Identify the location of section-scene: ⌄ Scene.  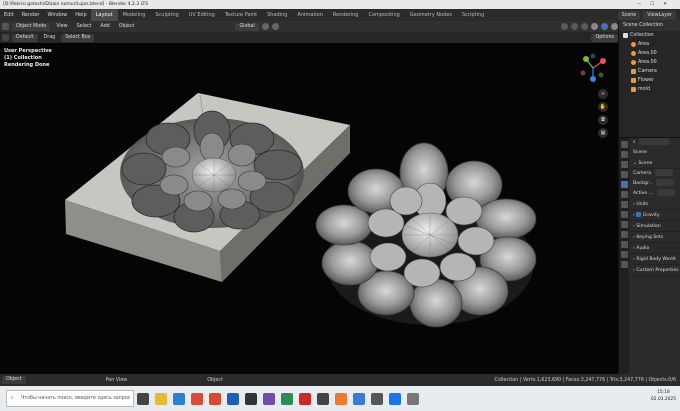
(655, 163).